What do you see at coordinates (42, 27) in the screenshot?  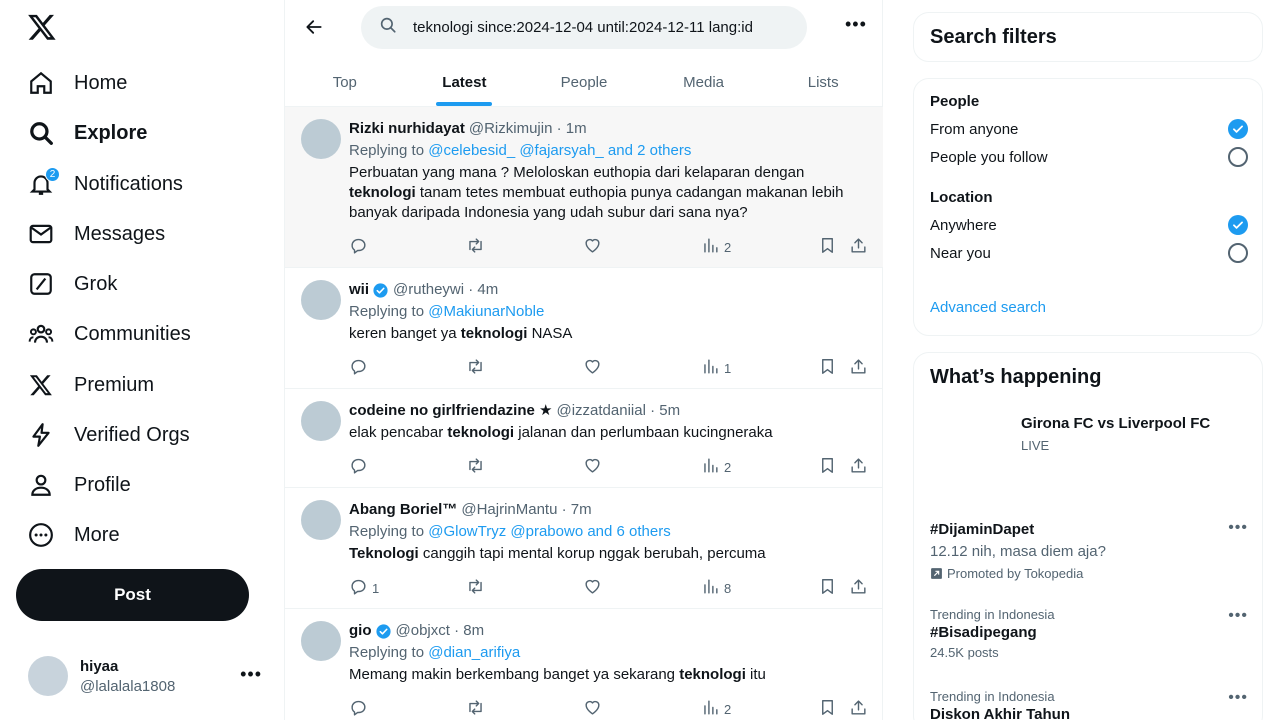 I see `x-logo-icon` at bounding box center [42, 27].